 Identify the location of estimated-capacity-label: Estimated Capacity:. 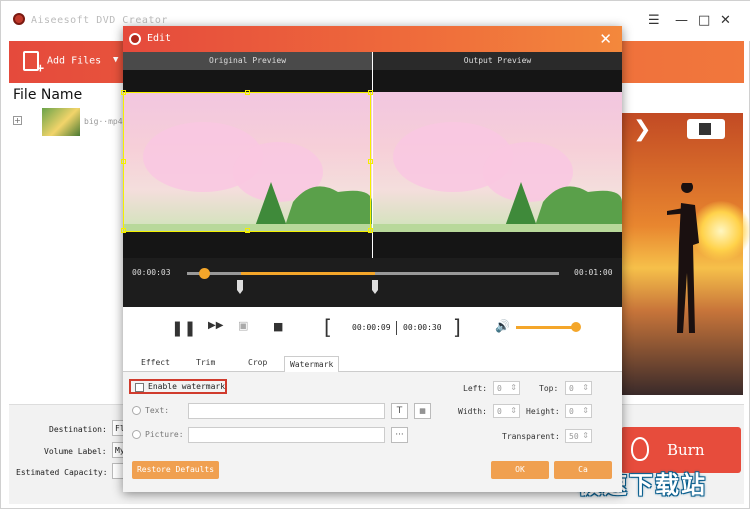
(62, 472).